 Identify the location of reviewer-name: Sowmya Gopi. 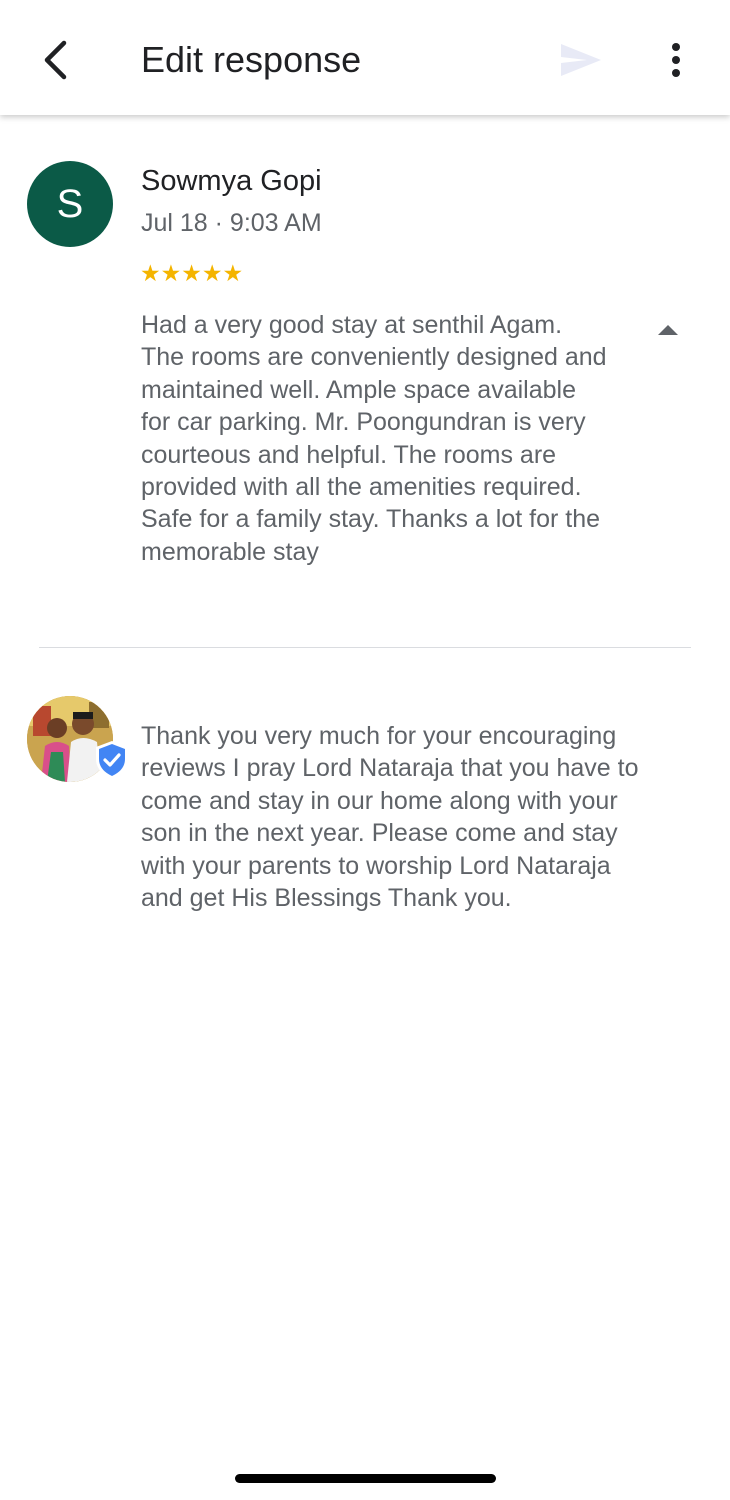
(231, 181).